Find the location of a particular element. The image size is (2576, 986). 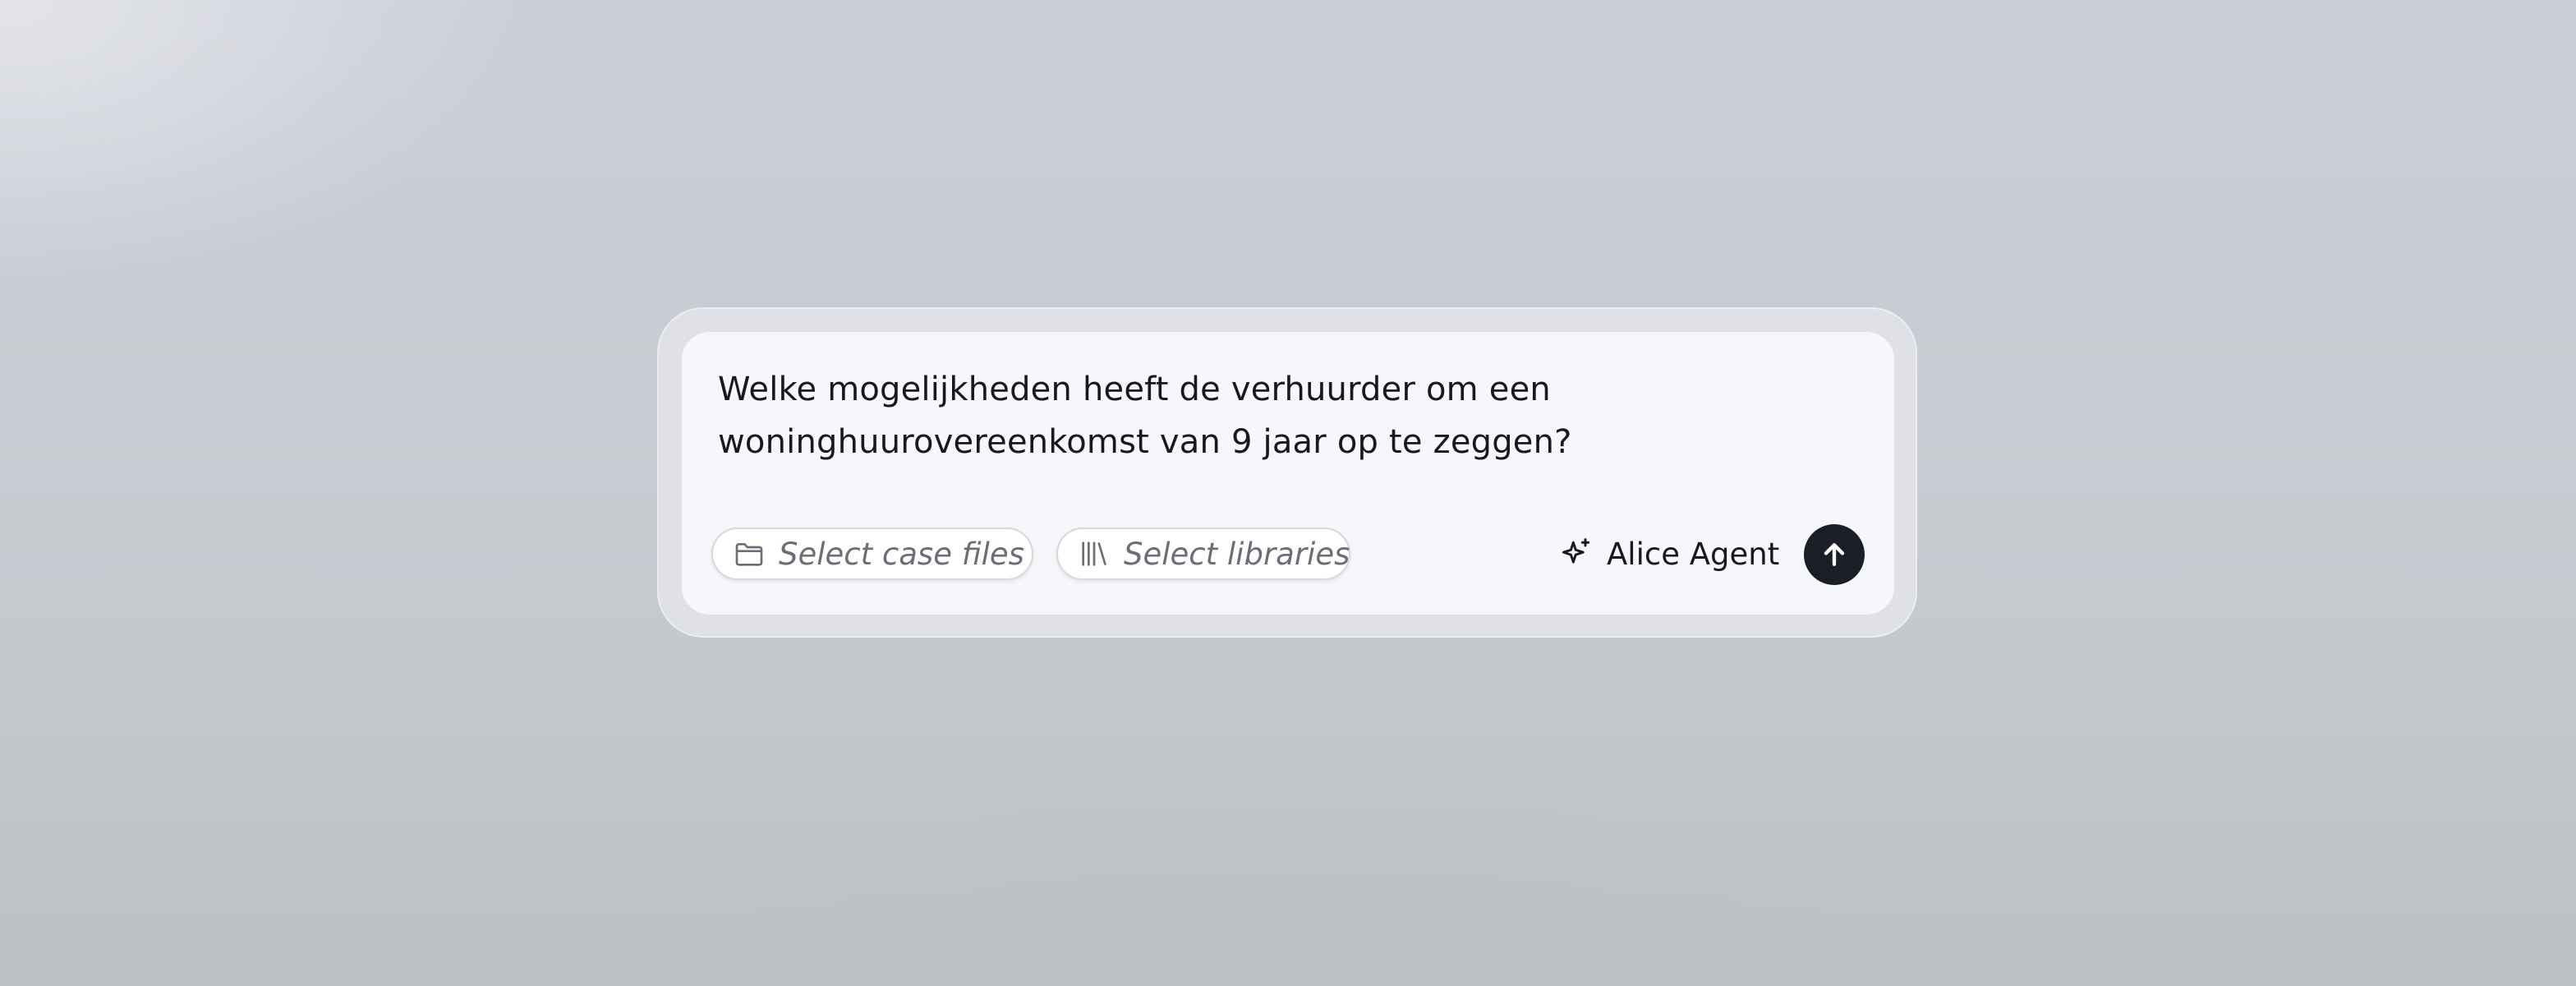

select-case-files-label: Select case files is located at coordinates (901, 554).